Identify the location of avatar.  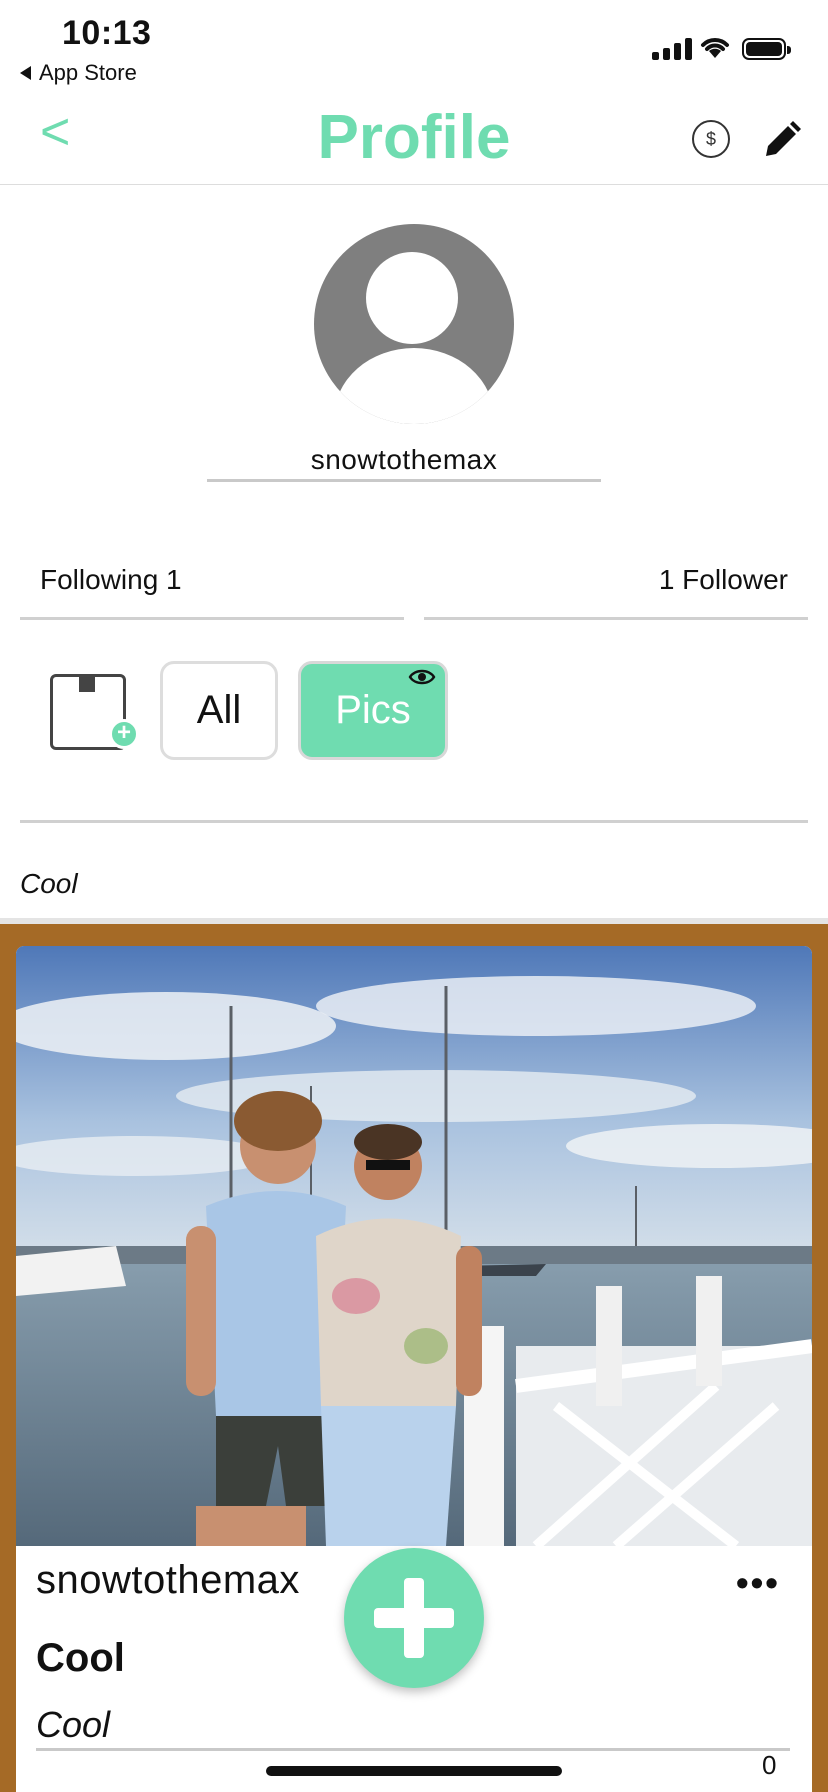
(414, 324).